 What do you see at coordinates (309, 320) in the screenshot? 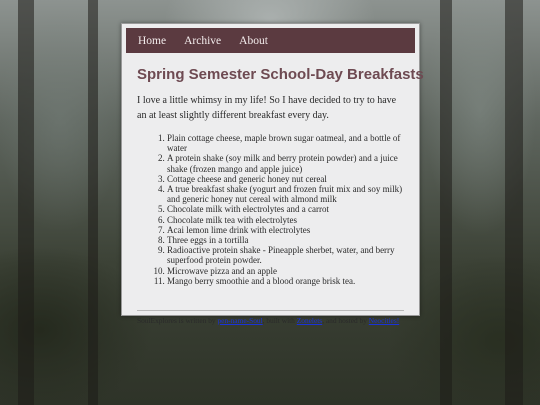
I see `zonelets-link: Zonelets` at bounding box center [309, 320].